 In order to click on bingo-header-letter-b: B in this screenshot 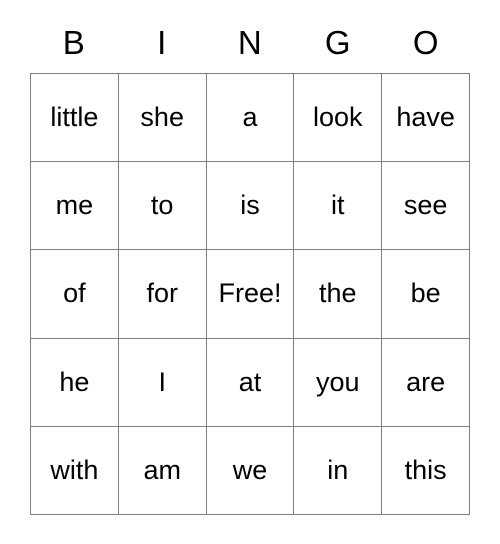, I will do `click(74, 42)`.